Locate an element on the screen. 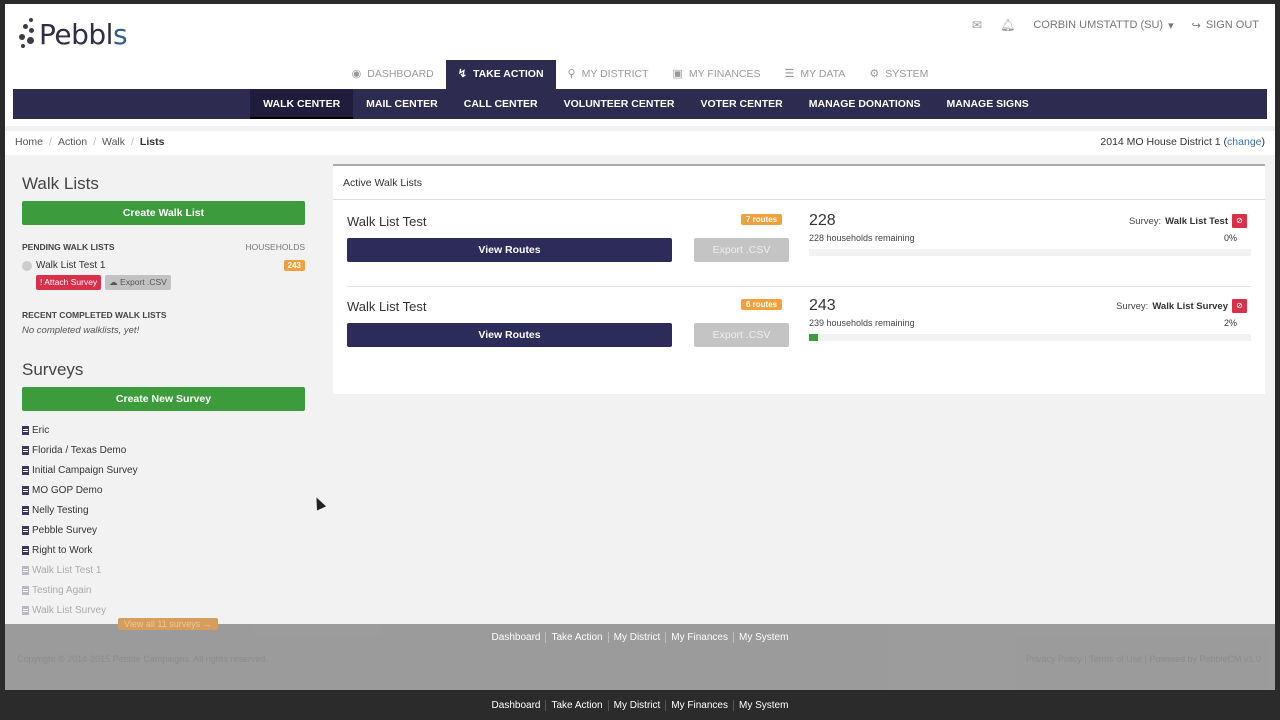 The image size is (1280, 720). sign-out-label: SIGN OUT is located at coordinates (1232, 25).